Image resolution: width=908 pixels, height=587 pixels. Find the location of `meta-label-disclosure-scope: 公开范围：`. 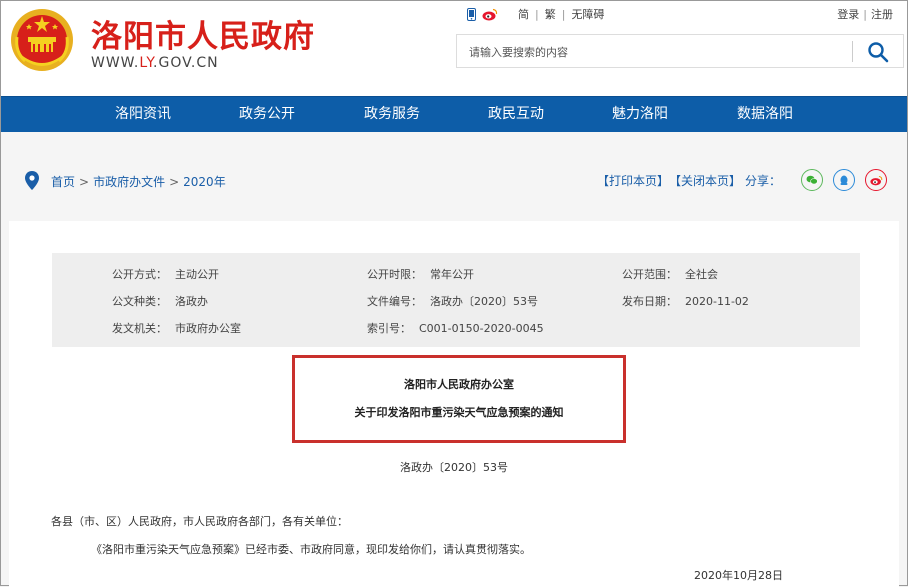

meta-label-disclosure-scope: 公开范围： is located at coordinates (649, 274).